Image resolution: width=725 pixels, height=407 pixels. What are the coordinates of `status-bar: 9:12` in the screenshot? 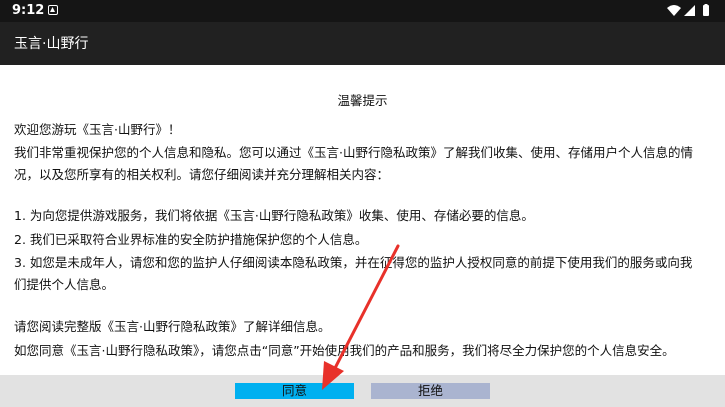 It's located at (362, 11).